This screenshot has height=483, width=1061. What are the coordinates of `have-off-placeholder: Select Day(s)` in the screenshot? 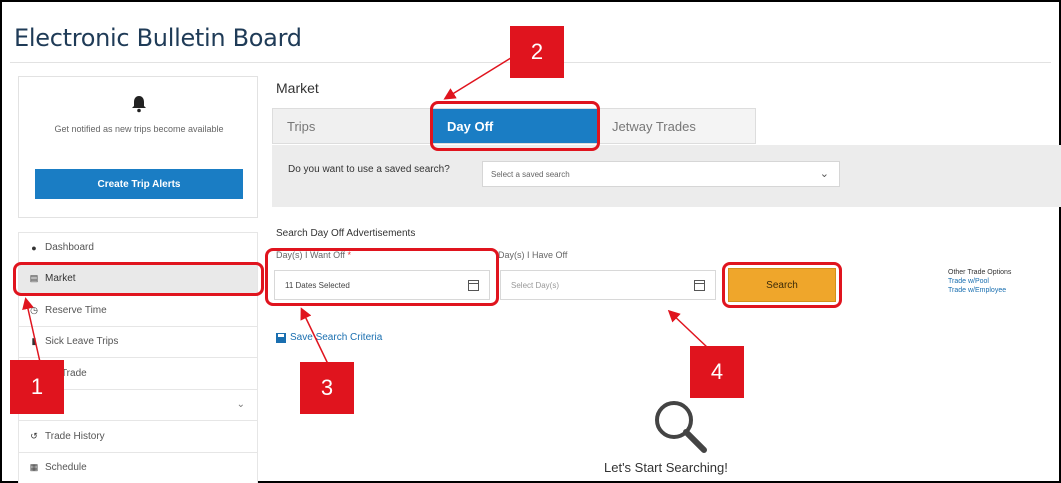 It's located at (535, 285).